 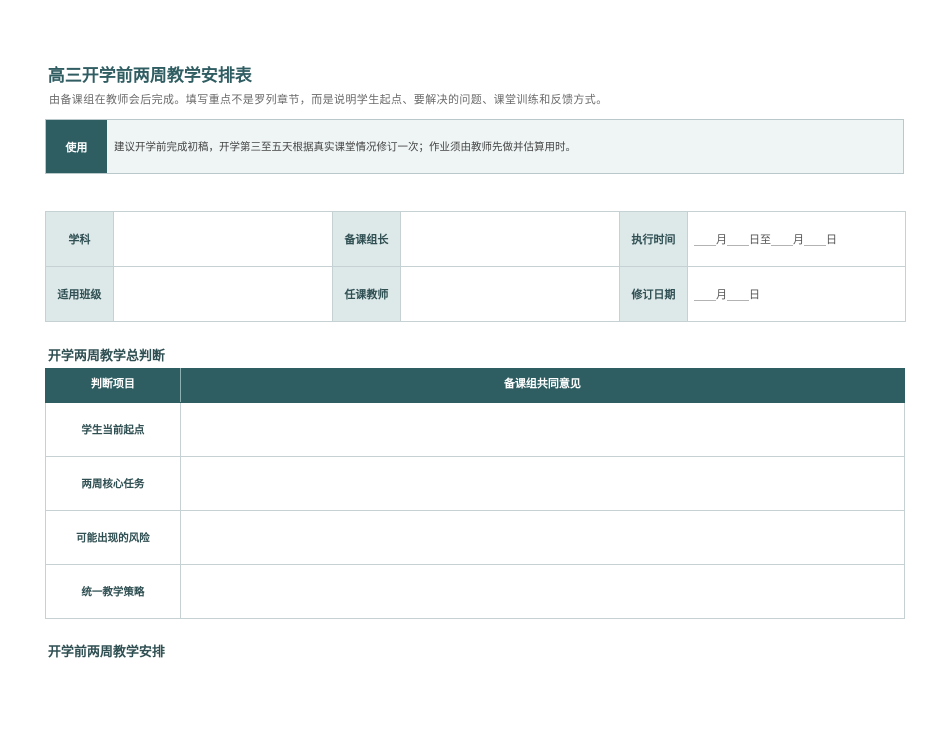 I want to click on judgement-item: 两周核心任务, so click(x=113, y=483).